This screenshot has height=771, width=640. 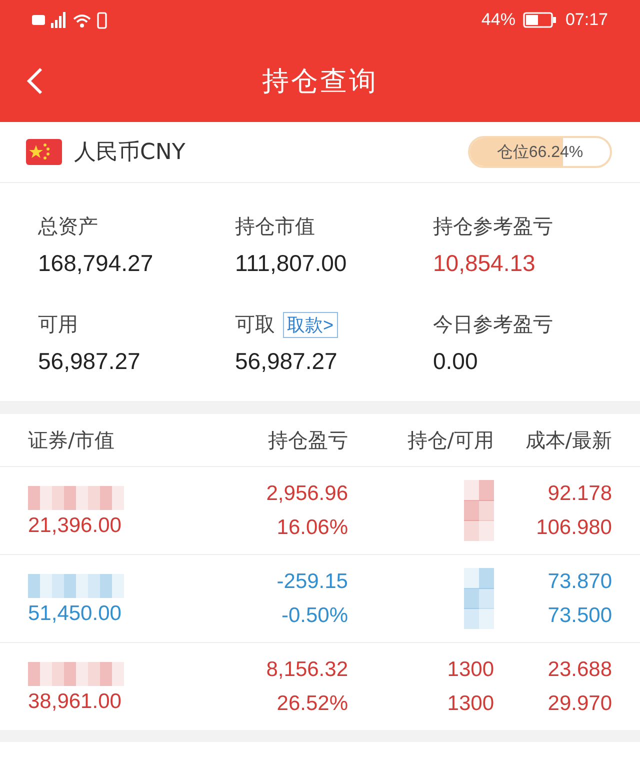 What do you see at coordinates (307, 670) in the screenshot?
I see `profit-amount: 8,156.32` at bounding box center [307, 670].